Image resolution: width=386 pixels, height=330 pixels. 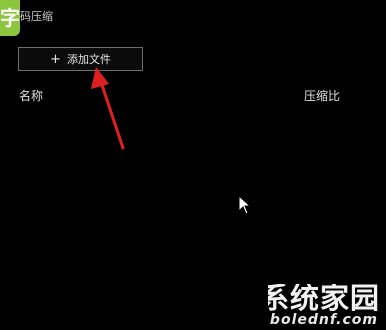 What do you see at coordinates (55, 59) in the screenshot?
I see `plus-icon: +` at bounding box center [55, 59].